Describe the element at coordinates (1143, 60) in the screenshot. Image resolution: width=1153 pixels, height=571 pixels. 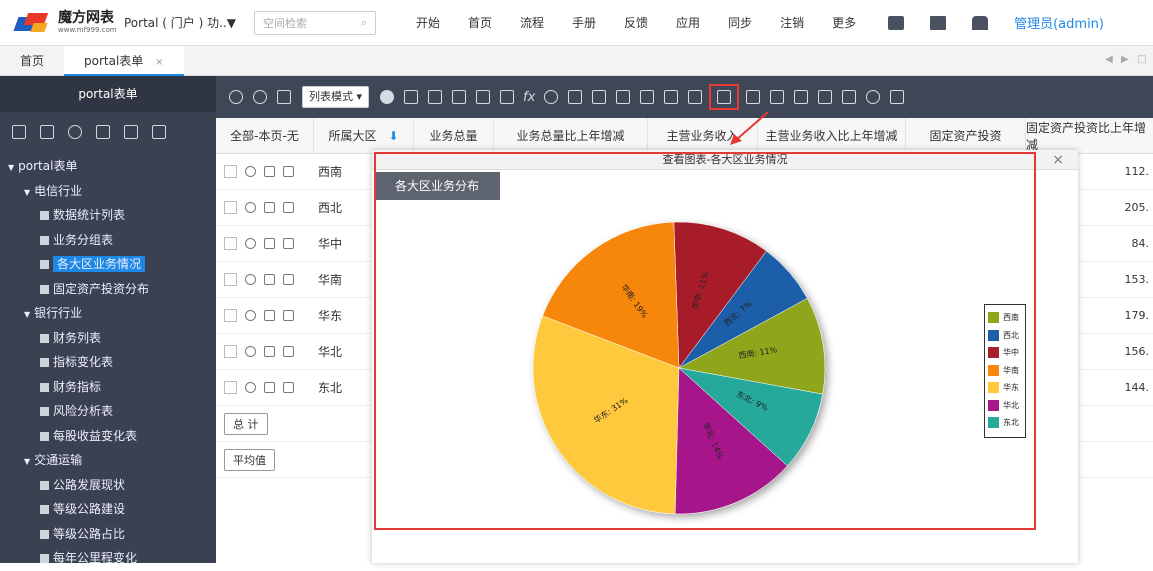
I see `tab-save-icon: □` at that location.